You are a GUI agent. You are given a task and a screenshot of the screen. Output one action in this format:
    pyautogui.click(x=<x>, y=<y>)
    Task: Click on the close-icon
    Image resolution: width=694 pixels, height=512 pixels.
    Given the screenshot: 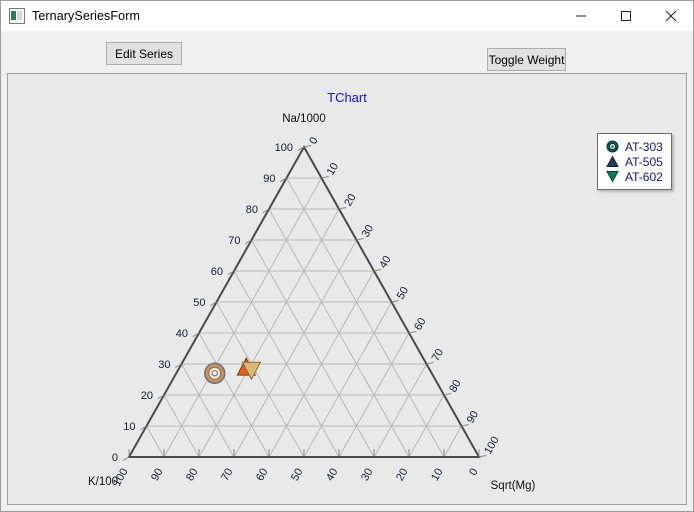 What is the action you would take?
    pyautogui.click(x=670, y=16)
    